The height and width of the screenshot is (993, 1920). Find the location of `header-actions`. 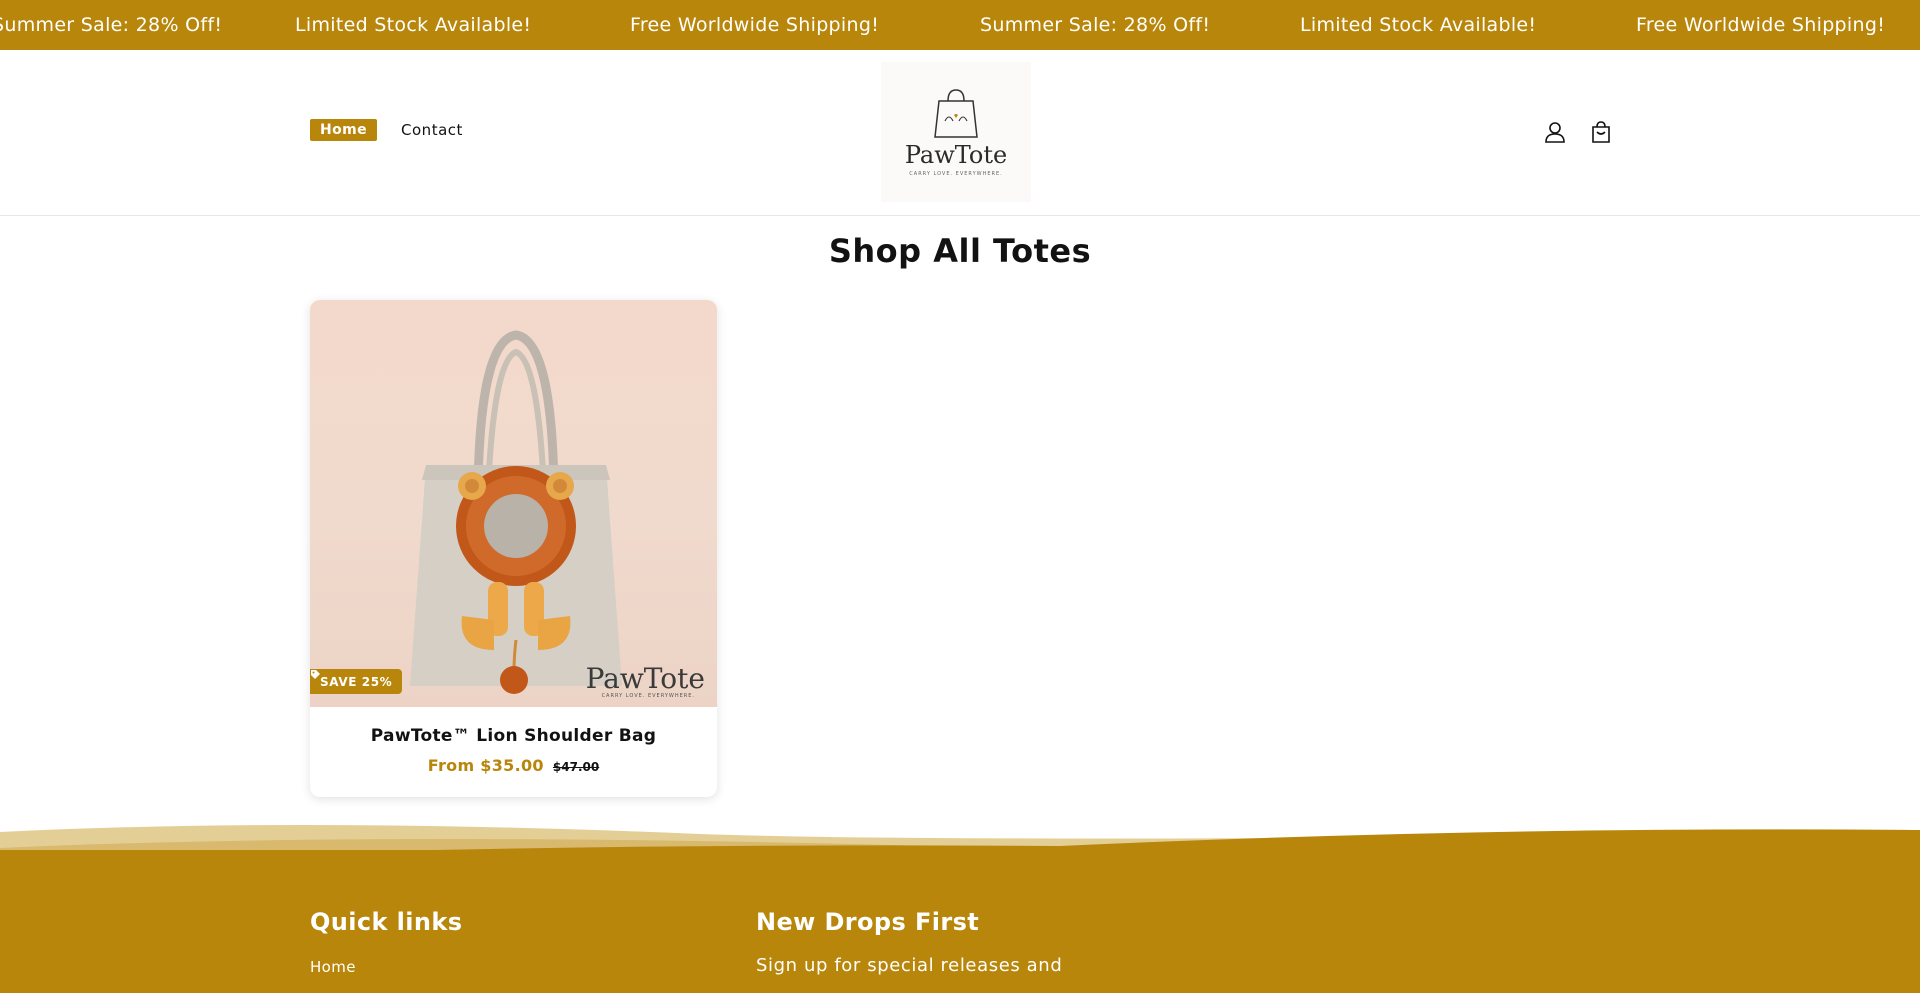

header-actions is located at coordinates (1578, 132).